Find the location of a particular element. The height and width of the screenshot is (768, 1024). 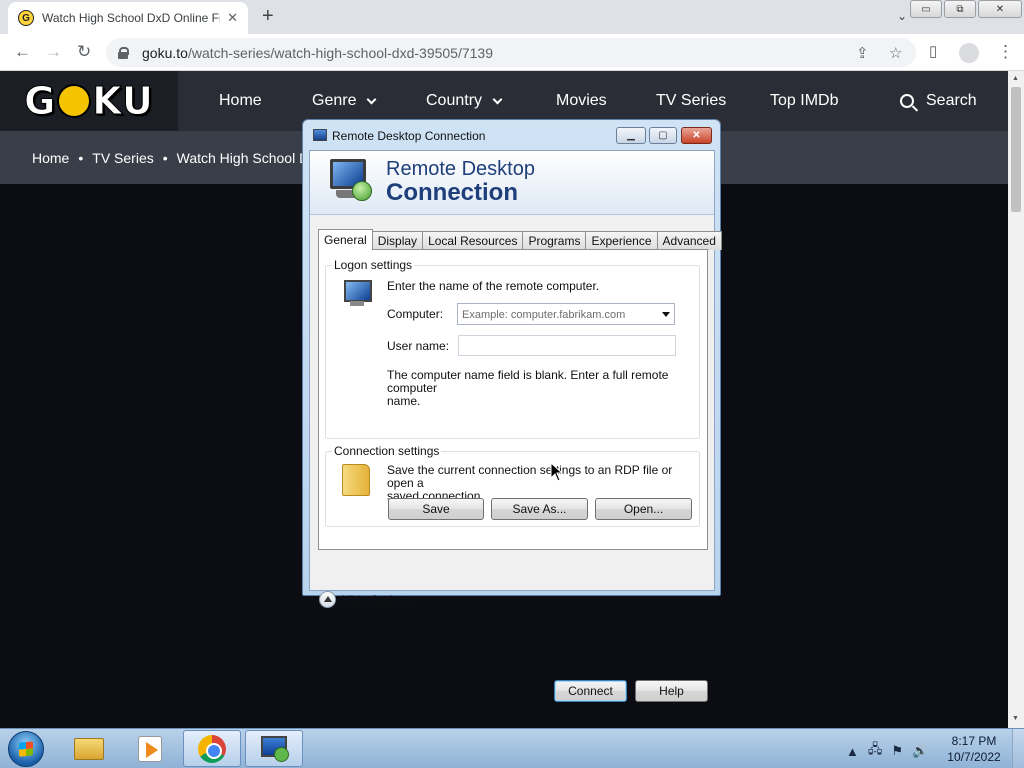

hide-options-toggle: Hide Options is located at coordinates (365, 599).